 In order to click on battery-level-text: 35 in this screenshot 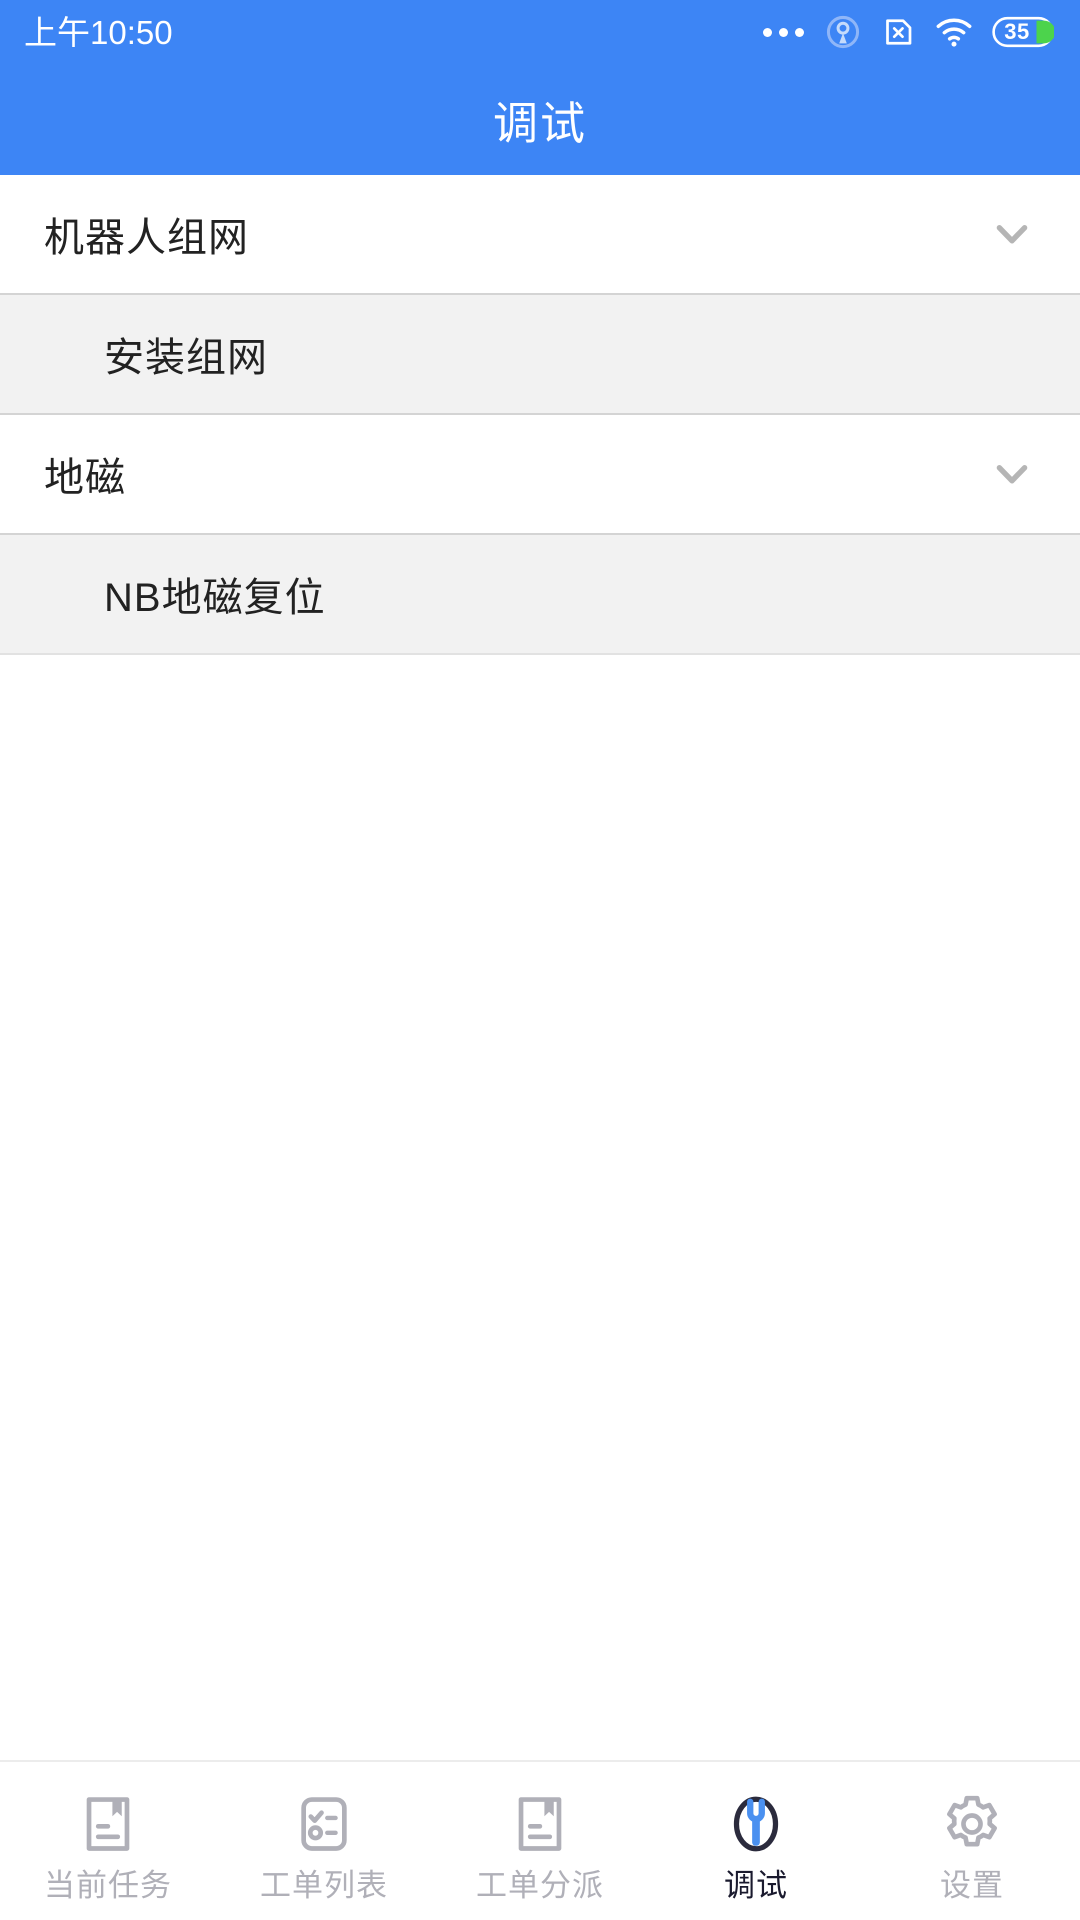, I will do `click(1017, 31)`.